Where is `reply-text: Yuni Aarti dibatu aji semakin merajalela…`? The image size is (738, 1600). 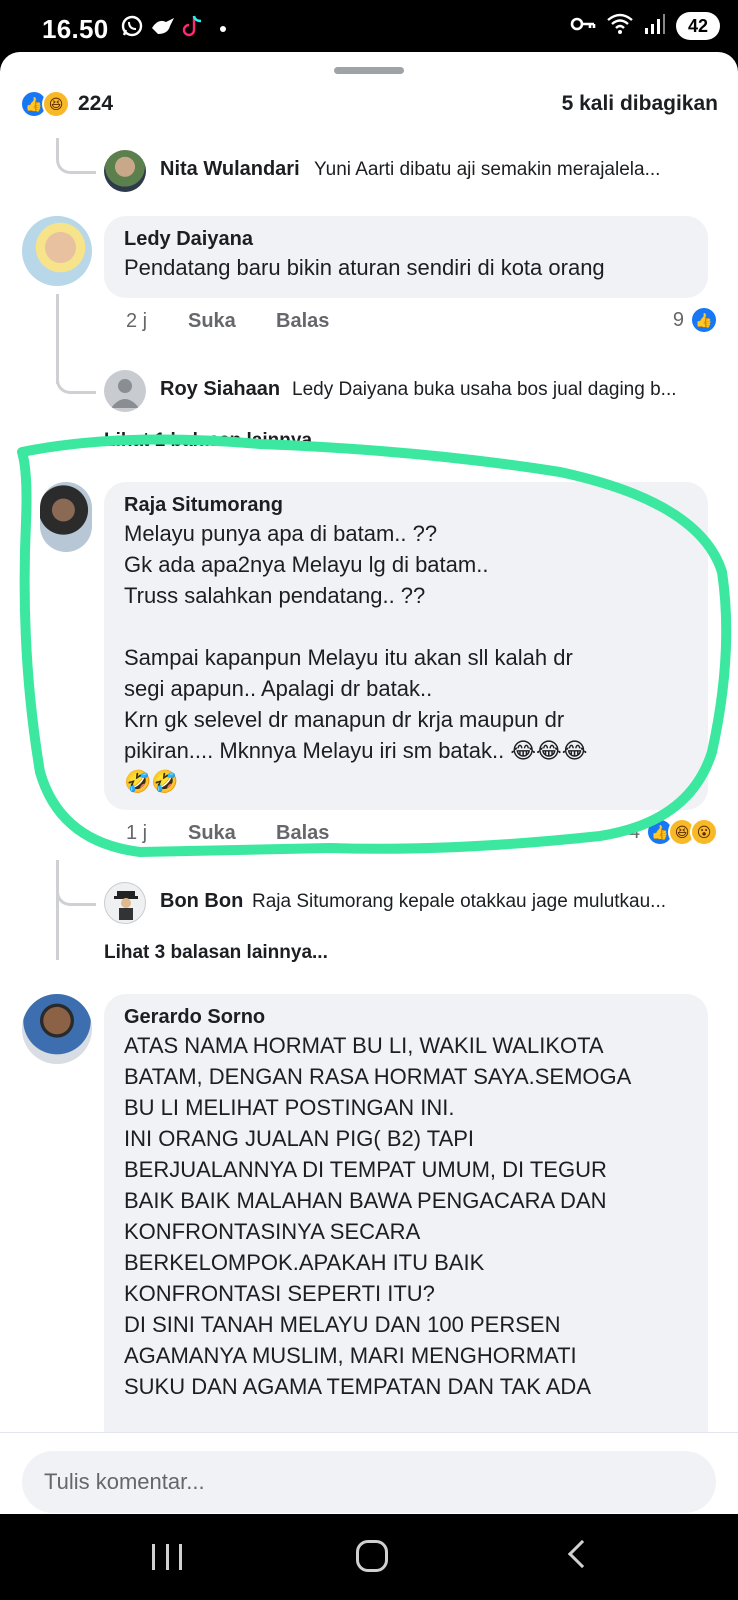 reply-text: Yuni Aarti dibatu aji semakin merajalela… is located at coordinates (487, 169).